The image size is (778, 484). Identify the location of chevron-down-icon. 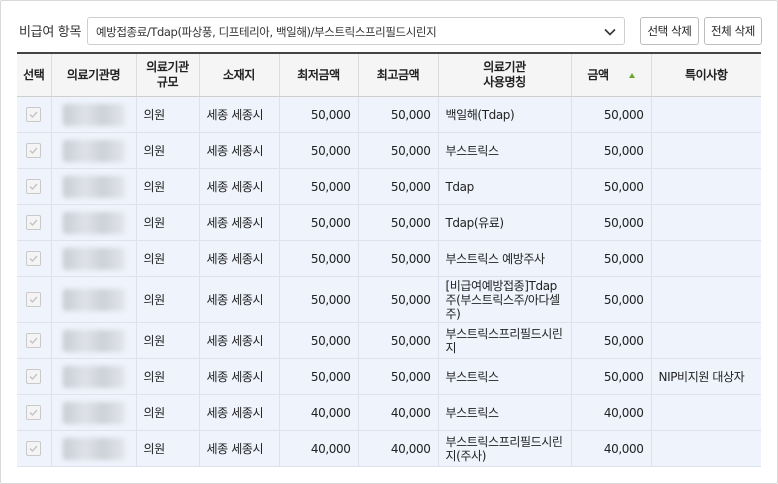
(610, 32).